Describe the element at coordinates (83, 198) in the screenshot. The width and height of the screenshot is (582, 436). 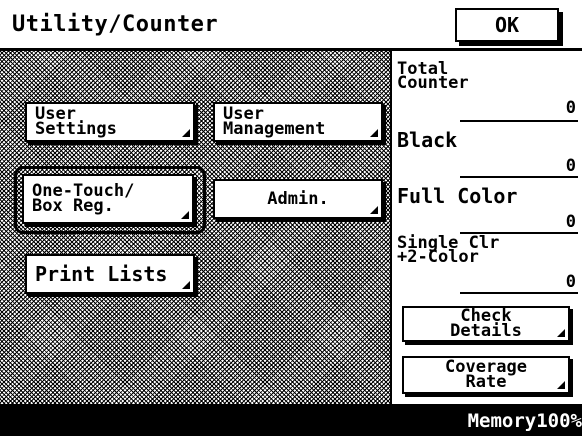
I see `one-touch-box-reg-label: One-Touch/ Box Reg.` at that location.